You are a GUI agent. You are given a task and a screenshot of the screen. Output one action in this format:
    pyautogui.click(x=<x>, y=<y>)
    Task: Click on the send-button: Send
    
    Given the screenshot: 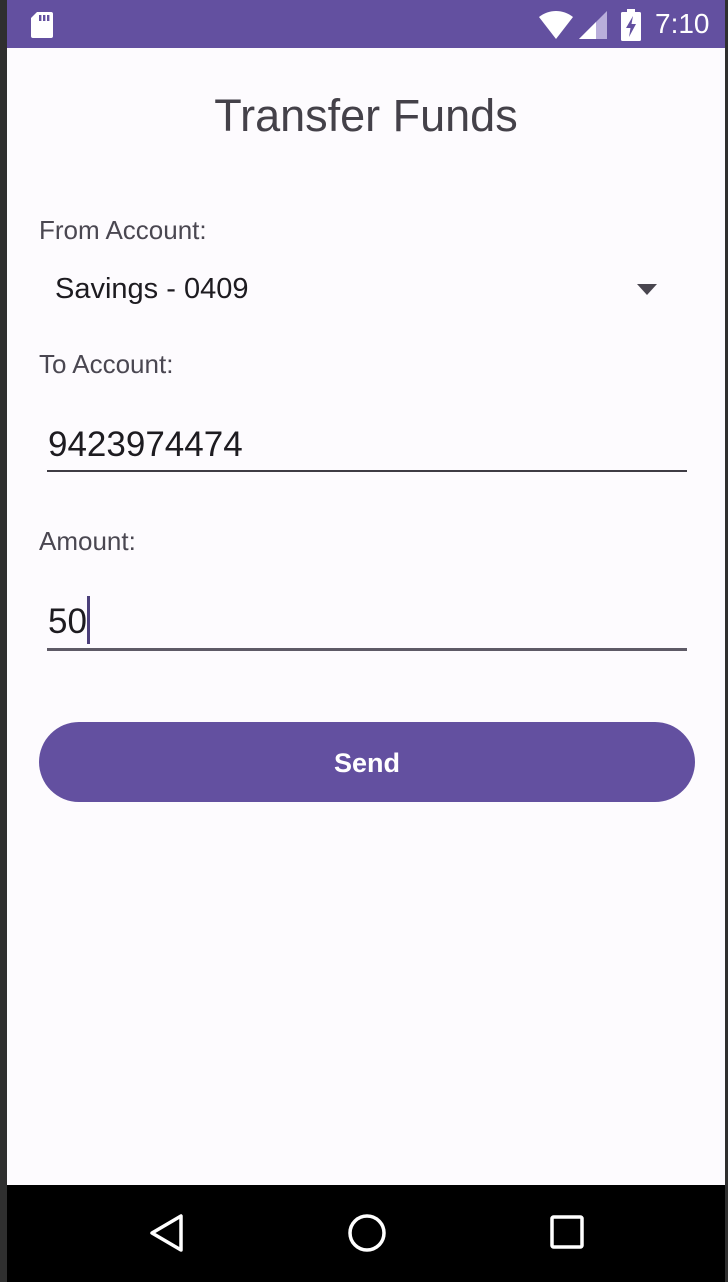 What is the action you would take?
    pyautogui.click(x=367, y=762)
    